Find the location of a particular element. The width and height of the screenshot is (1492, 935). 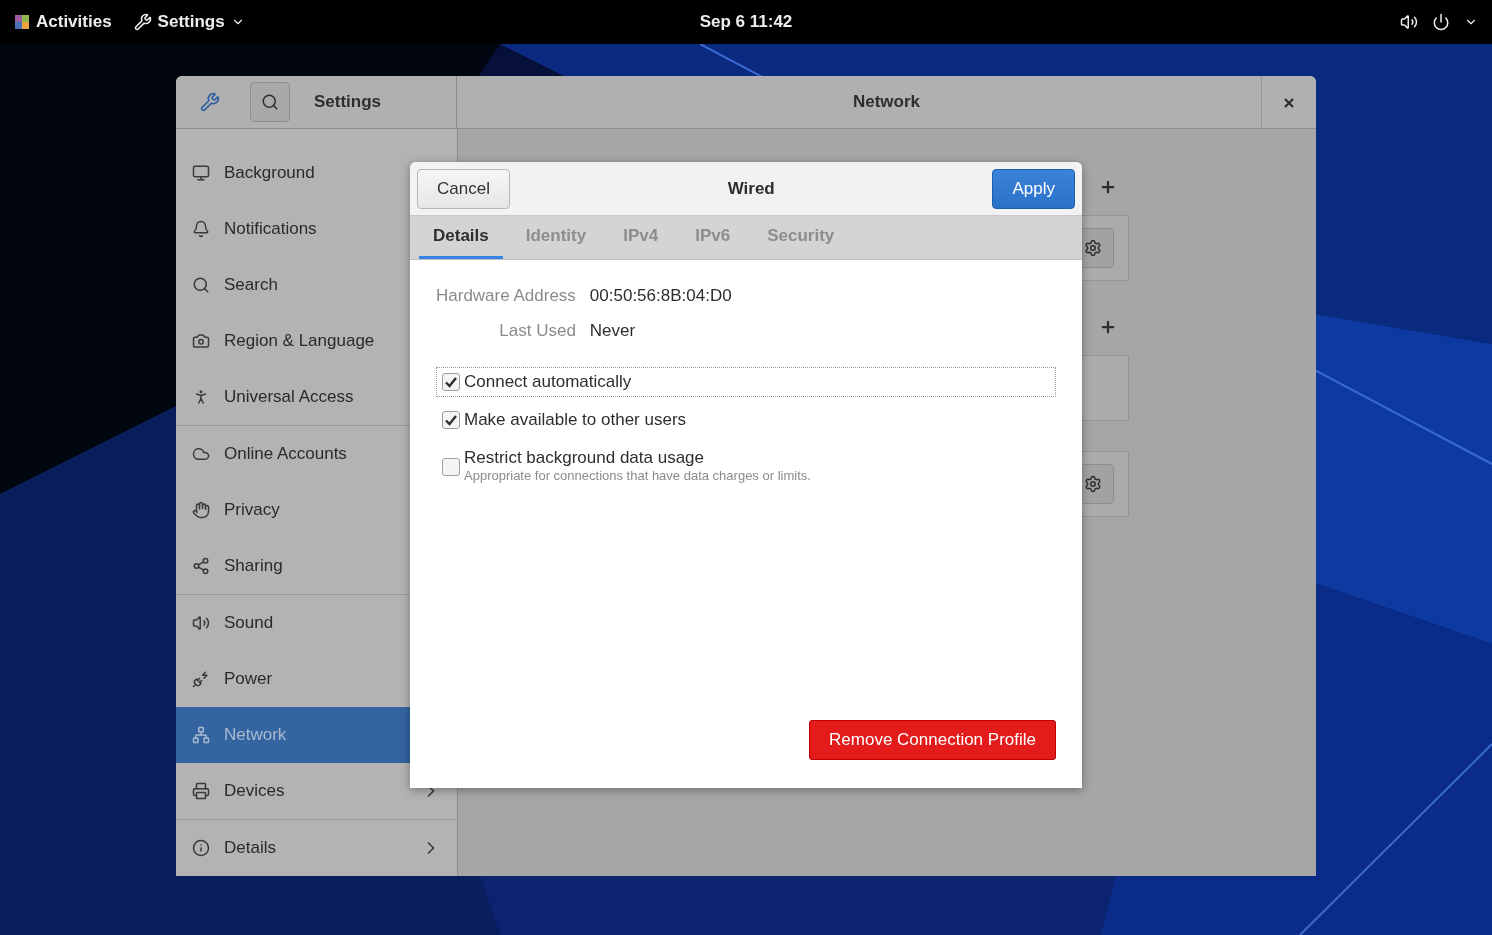

field-value: 00:50:56:8B:04:D0 is located at coordinates (661, 296).